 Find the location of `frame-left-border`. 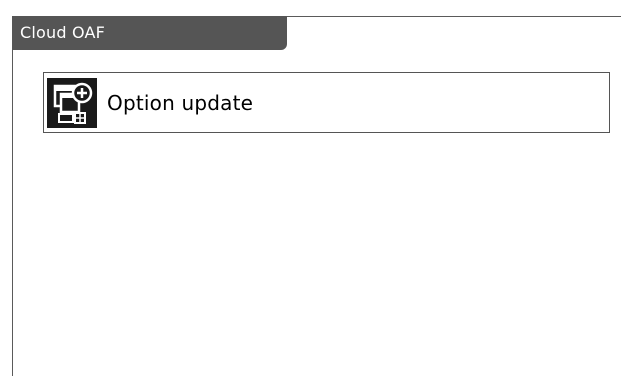

frame-left-border is located at coordinates (12, 196).